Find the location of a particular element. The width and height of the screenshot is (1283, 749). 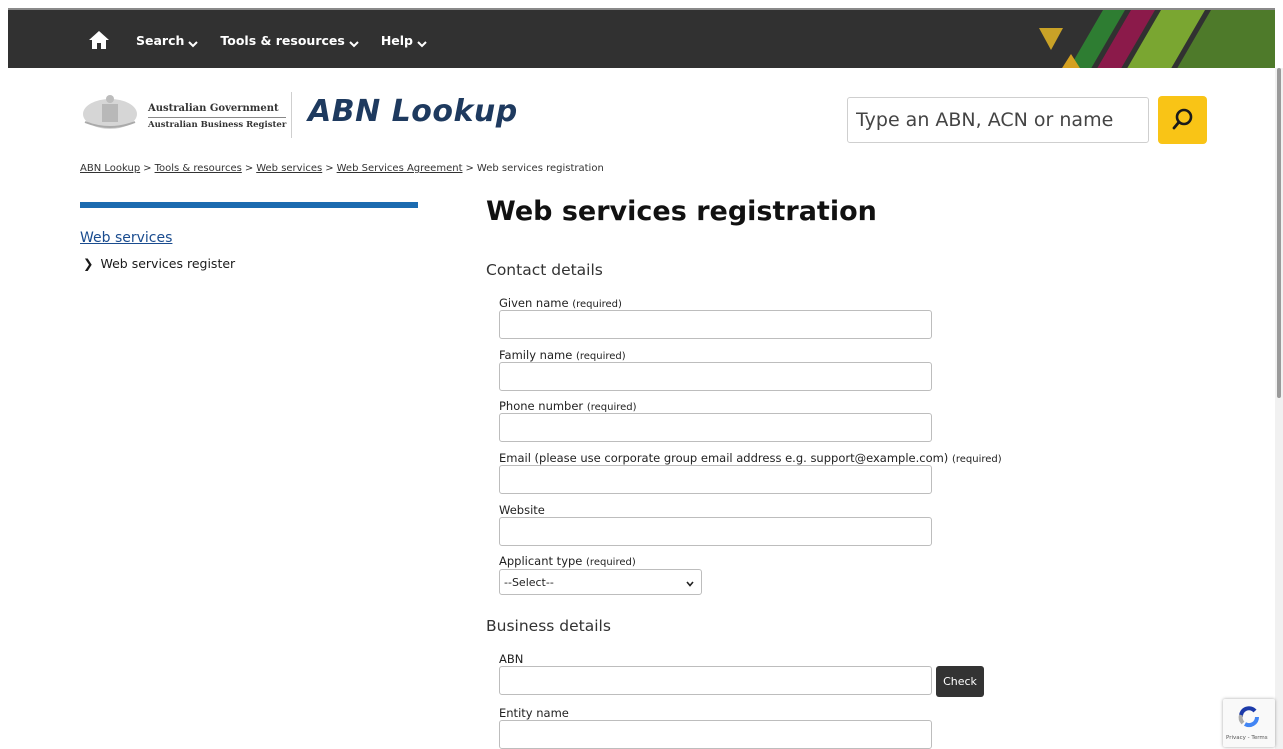

site-title: ABN Lookup is located at coordinates (413, 111).